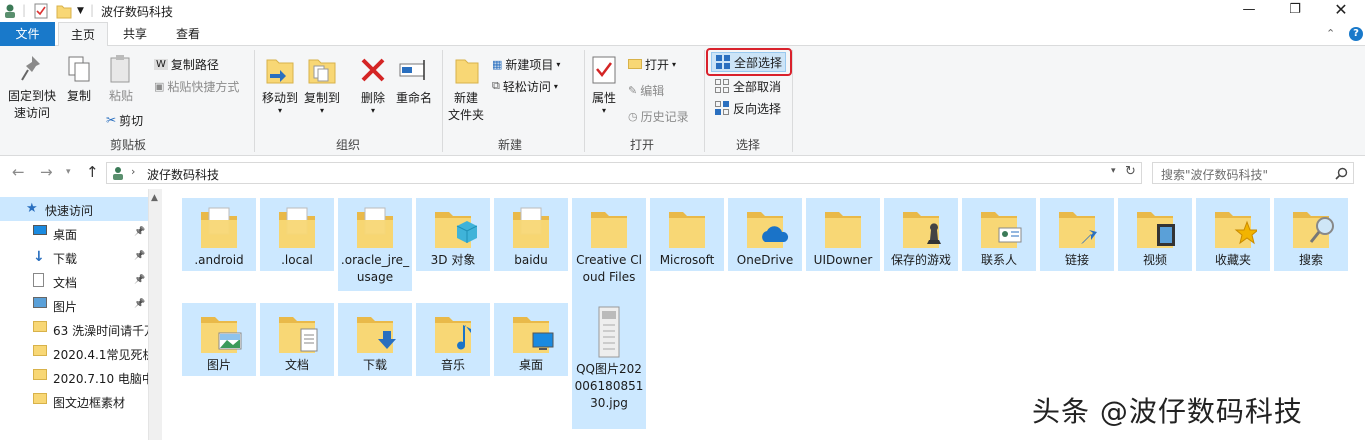 This screenshot has width=1365, height=440. What do you see at coordinates (414, 80) in the screenshot?
I see `rename-button: 重命名` at bounding box center [414, 80].